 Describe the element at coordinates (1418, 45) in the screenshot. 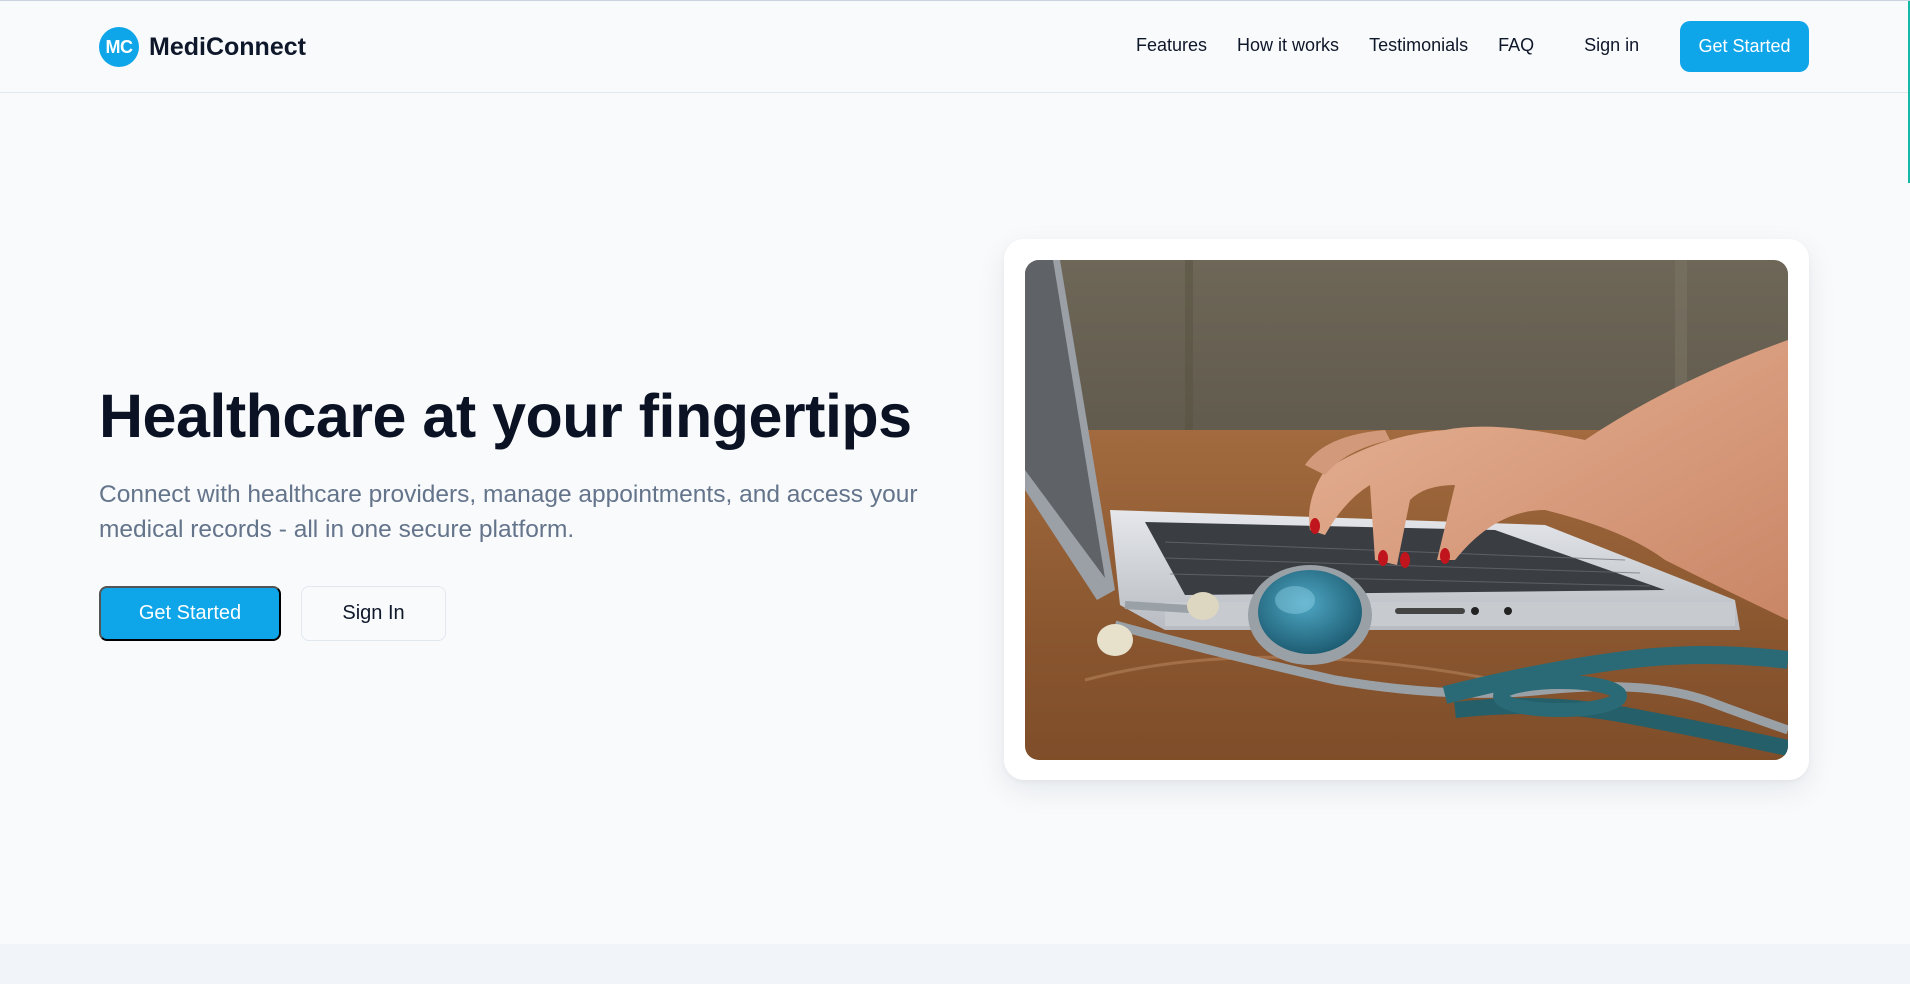

I see `nav-link-testimonials: Testimonials` at that location.